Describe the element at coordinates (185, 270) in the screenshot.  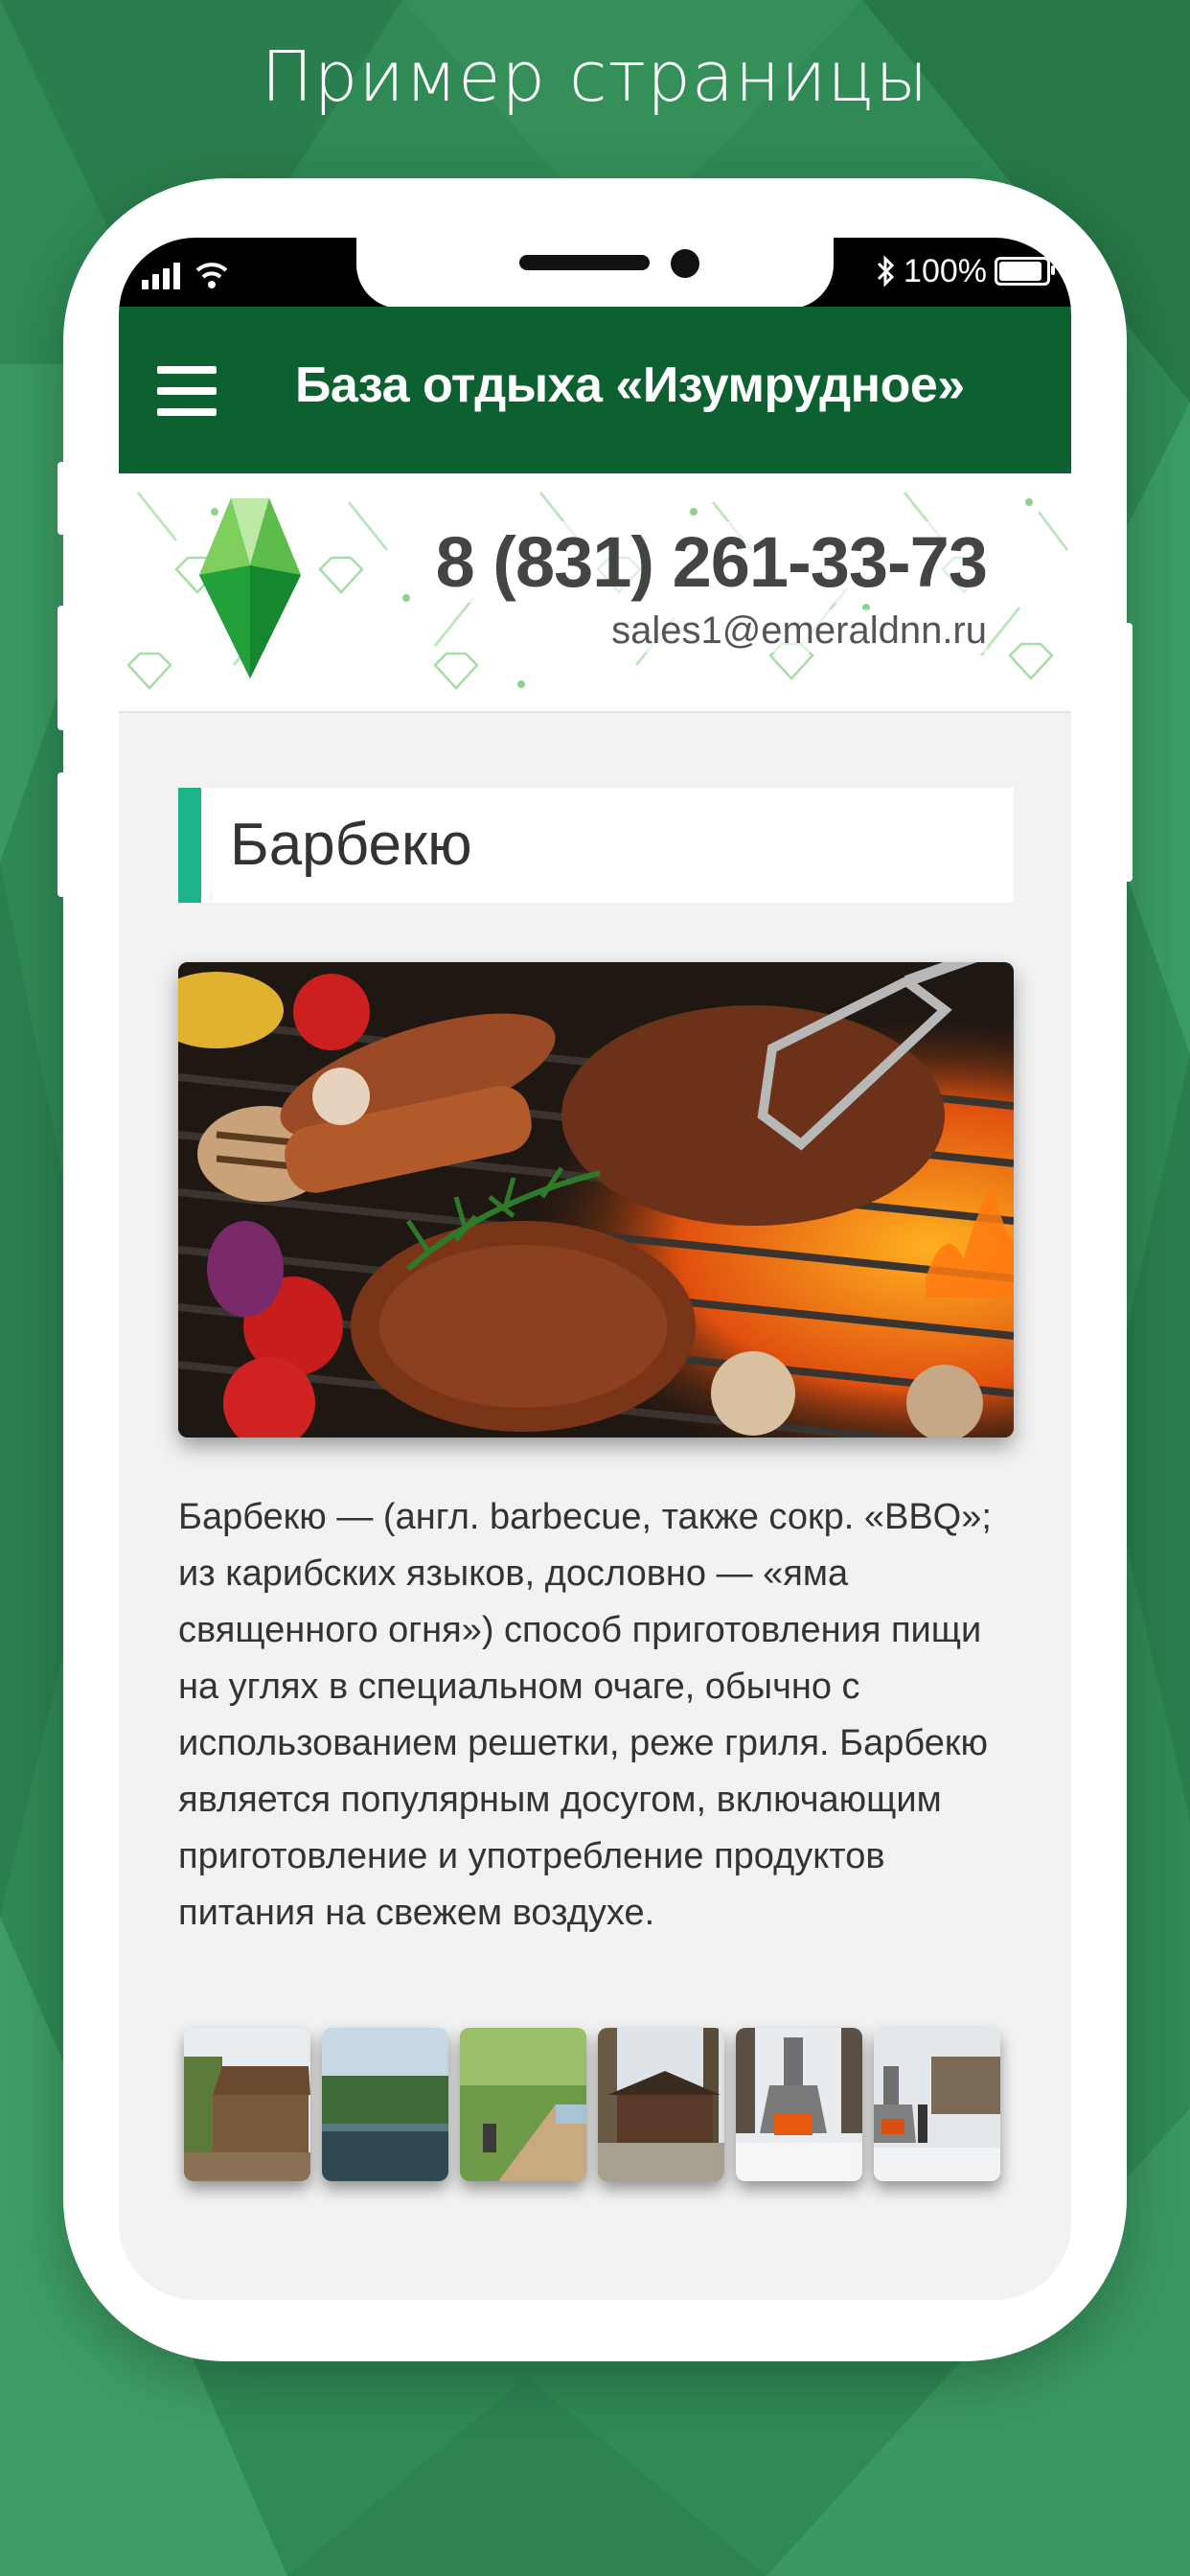
I see `status-left` at that location.